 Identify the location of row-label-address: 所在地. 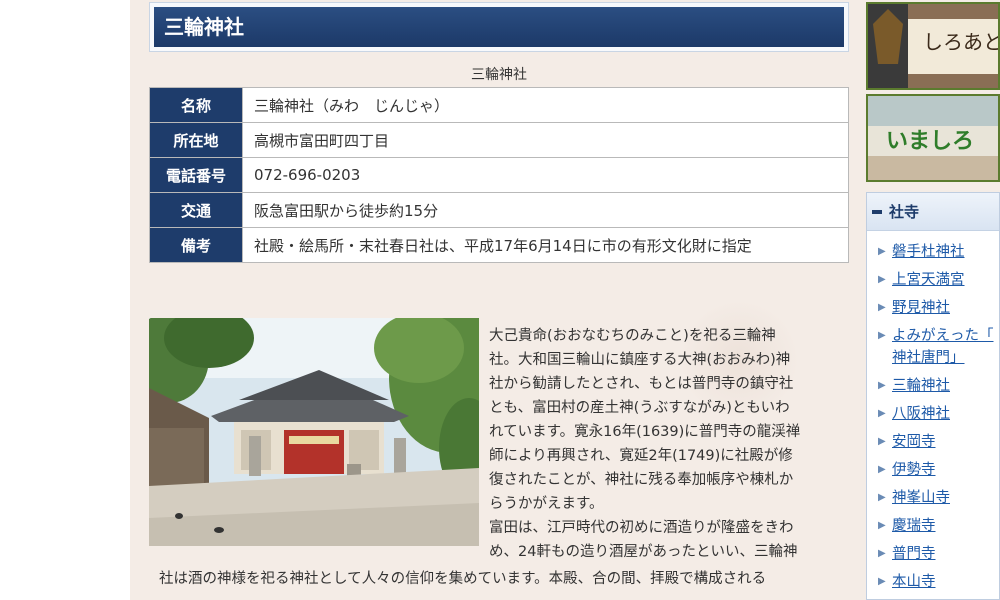
(196, 140).